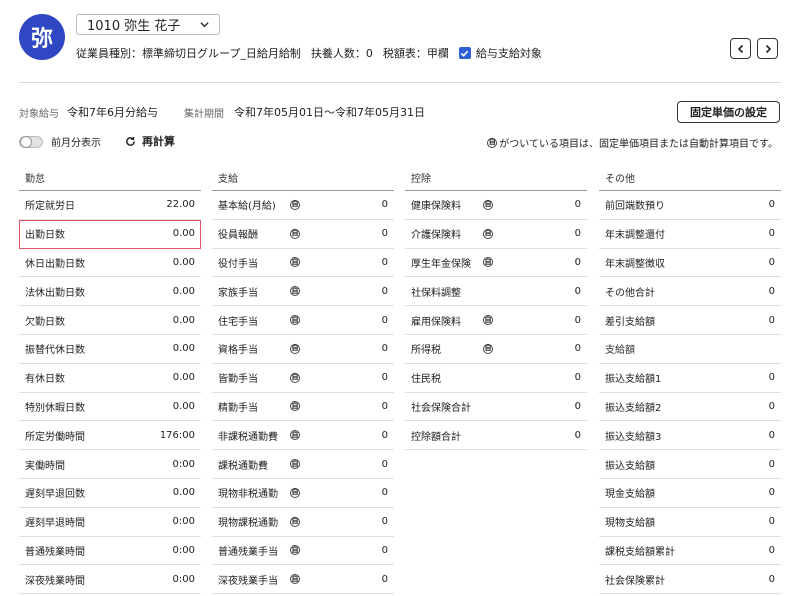 The height and width of the screenshot is (596, 800). What do you see at coordinates (188, 53) in the screenshot?
I see `employee-type: 従業員種別：標準締切日グループ_日給月給制` at bounding box center [188, 53].